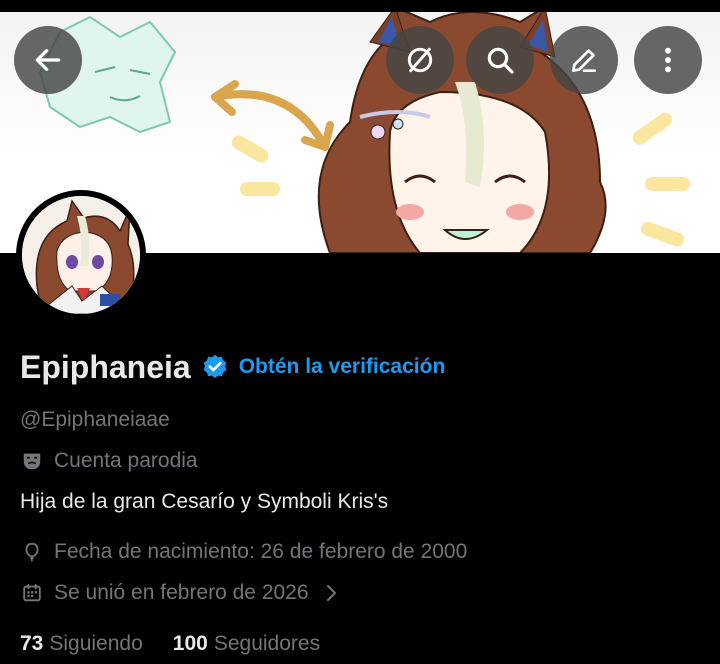  I want to click on edit-button, so click(584, 60).